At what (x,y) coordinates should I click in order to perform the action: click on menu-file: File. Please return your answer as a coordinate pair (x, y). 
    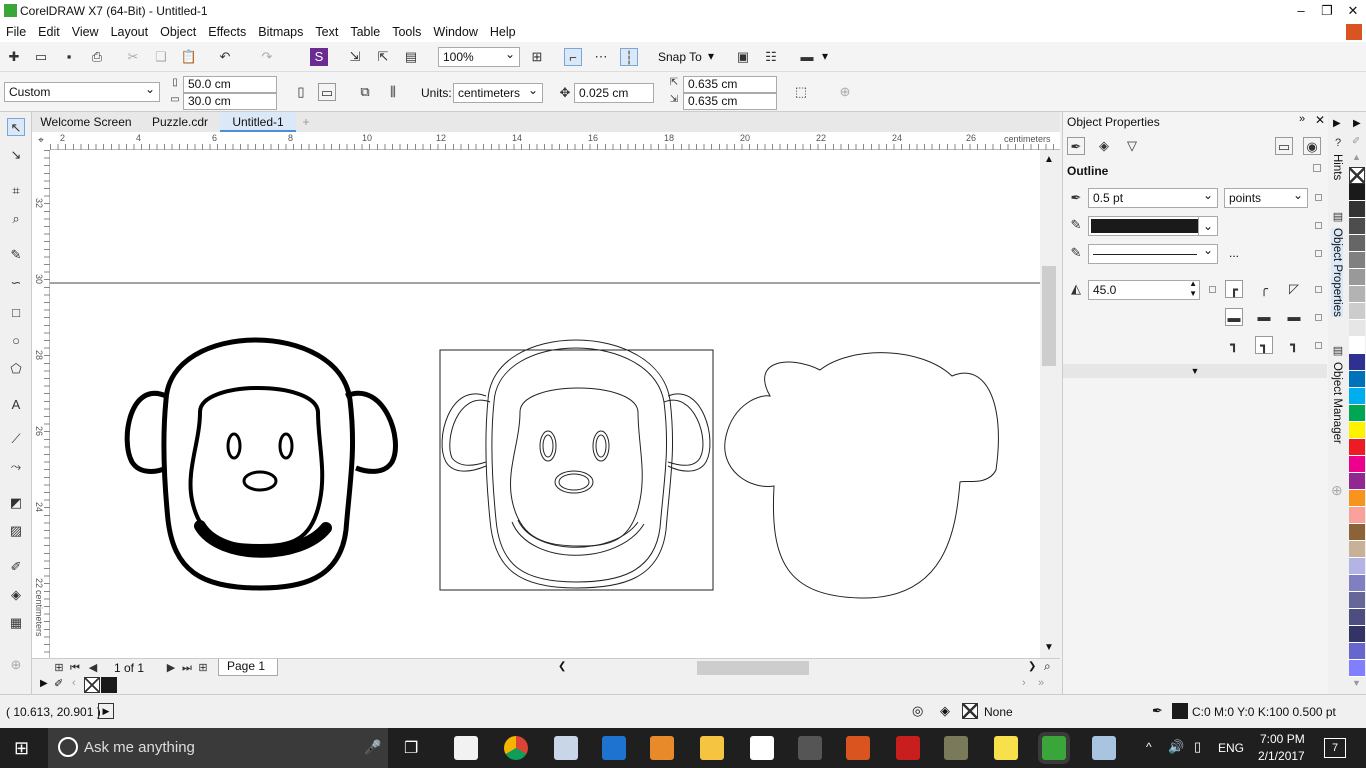
    Looking at the image, I should click on (16, 32).